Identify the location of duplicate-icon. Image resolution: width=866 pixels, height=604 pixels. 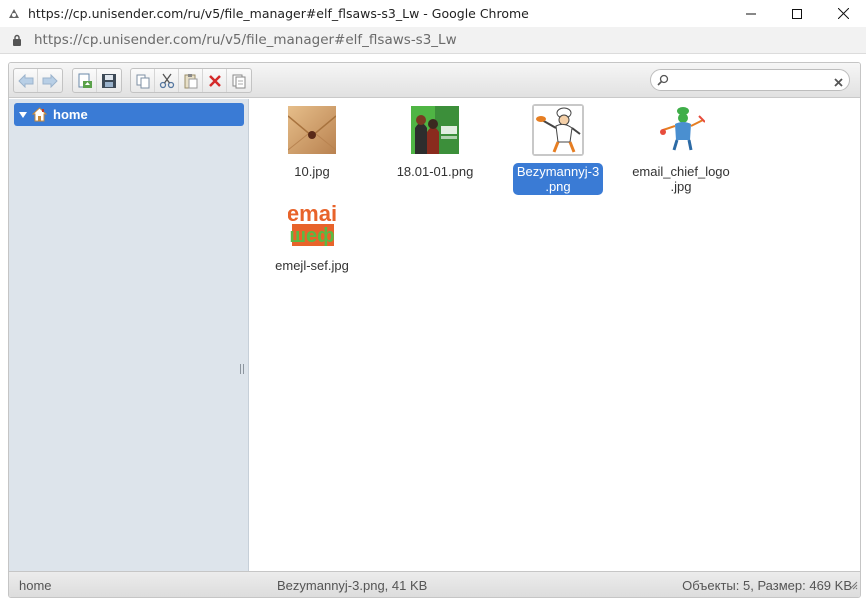
(239, 81).